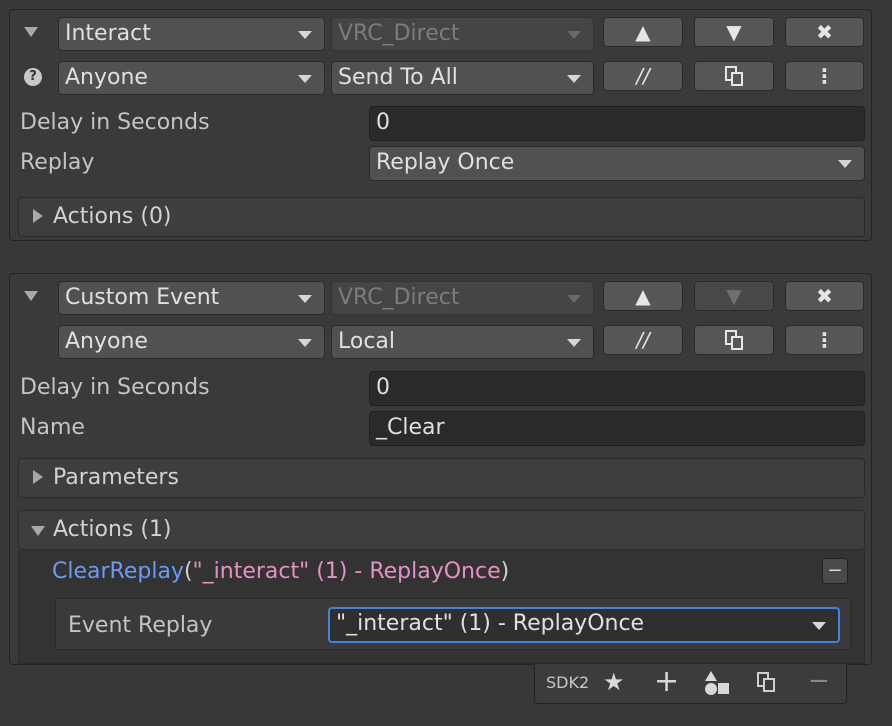 This screenshot has width=892, height=726. I want to click on action-argument: "_interact" (1) - ReplayOnce, so click(346, 571).